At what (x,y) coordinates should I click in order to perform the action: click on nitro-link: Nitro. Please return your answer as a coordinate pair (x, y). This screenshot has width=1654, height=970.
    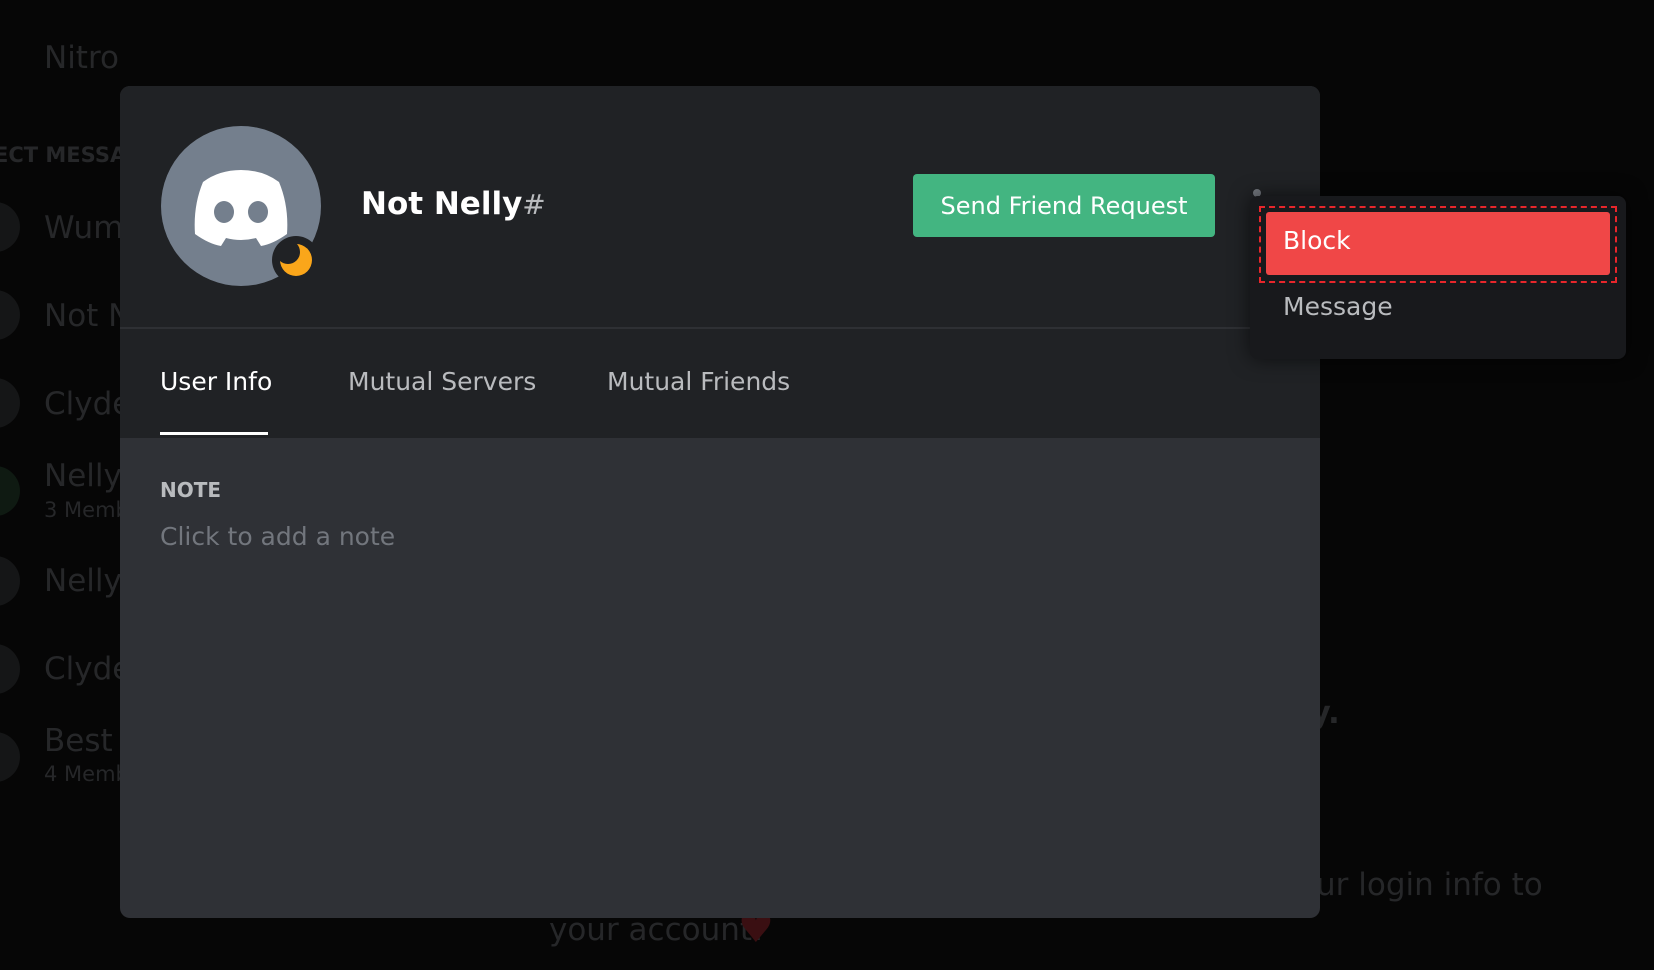
    Looking at the image, I should click on (81, 58).